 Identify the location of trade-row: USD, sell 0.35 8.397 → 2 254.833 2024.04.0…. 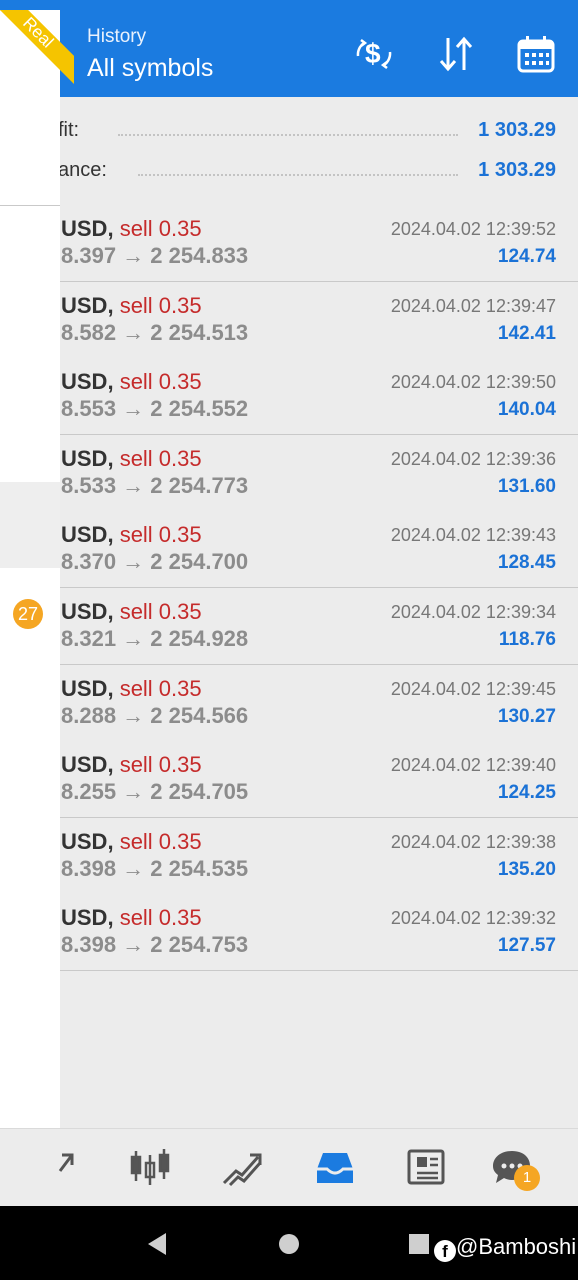
(289, 243).